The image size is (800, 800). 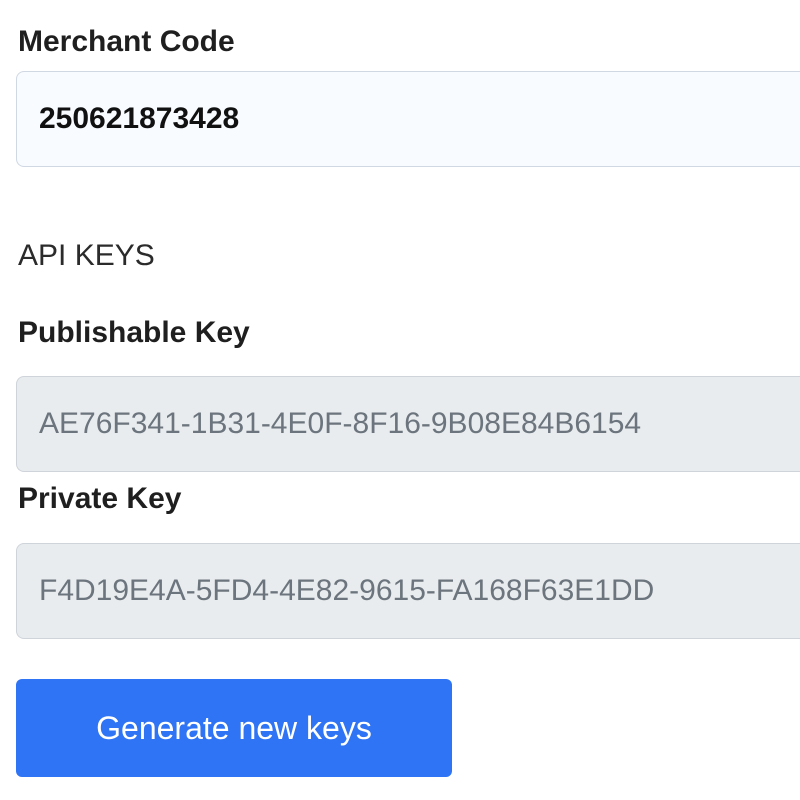 I want to click on merchant-code-label: Merchant Code, so click(x=126, y=41).